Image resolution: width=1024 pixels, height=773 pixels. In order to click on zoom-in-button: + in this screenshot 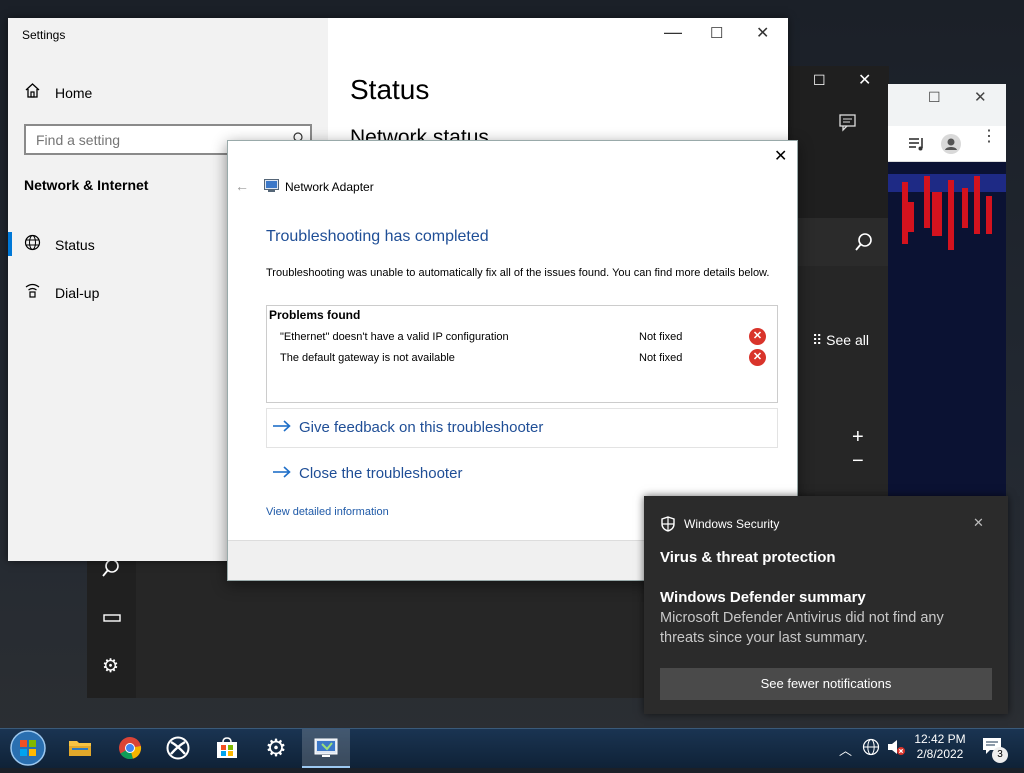, I will do `click(858, 437)`.